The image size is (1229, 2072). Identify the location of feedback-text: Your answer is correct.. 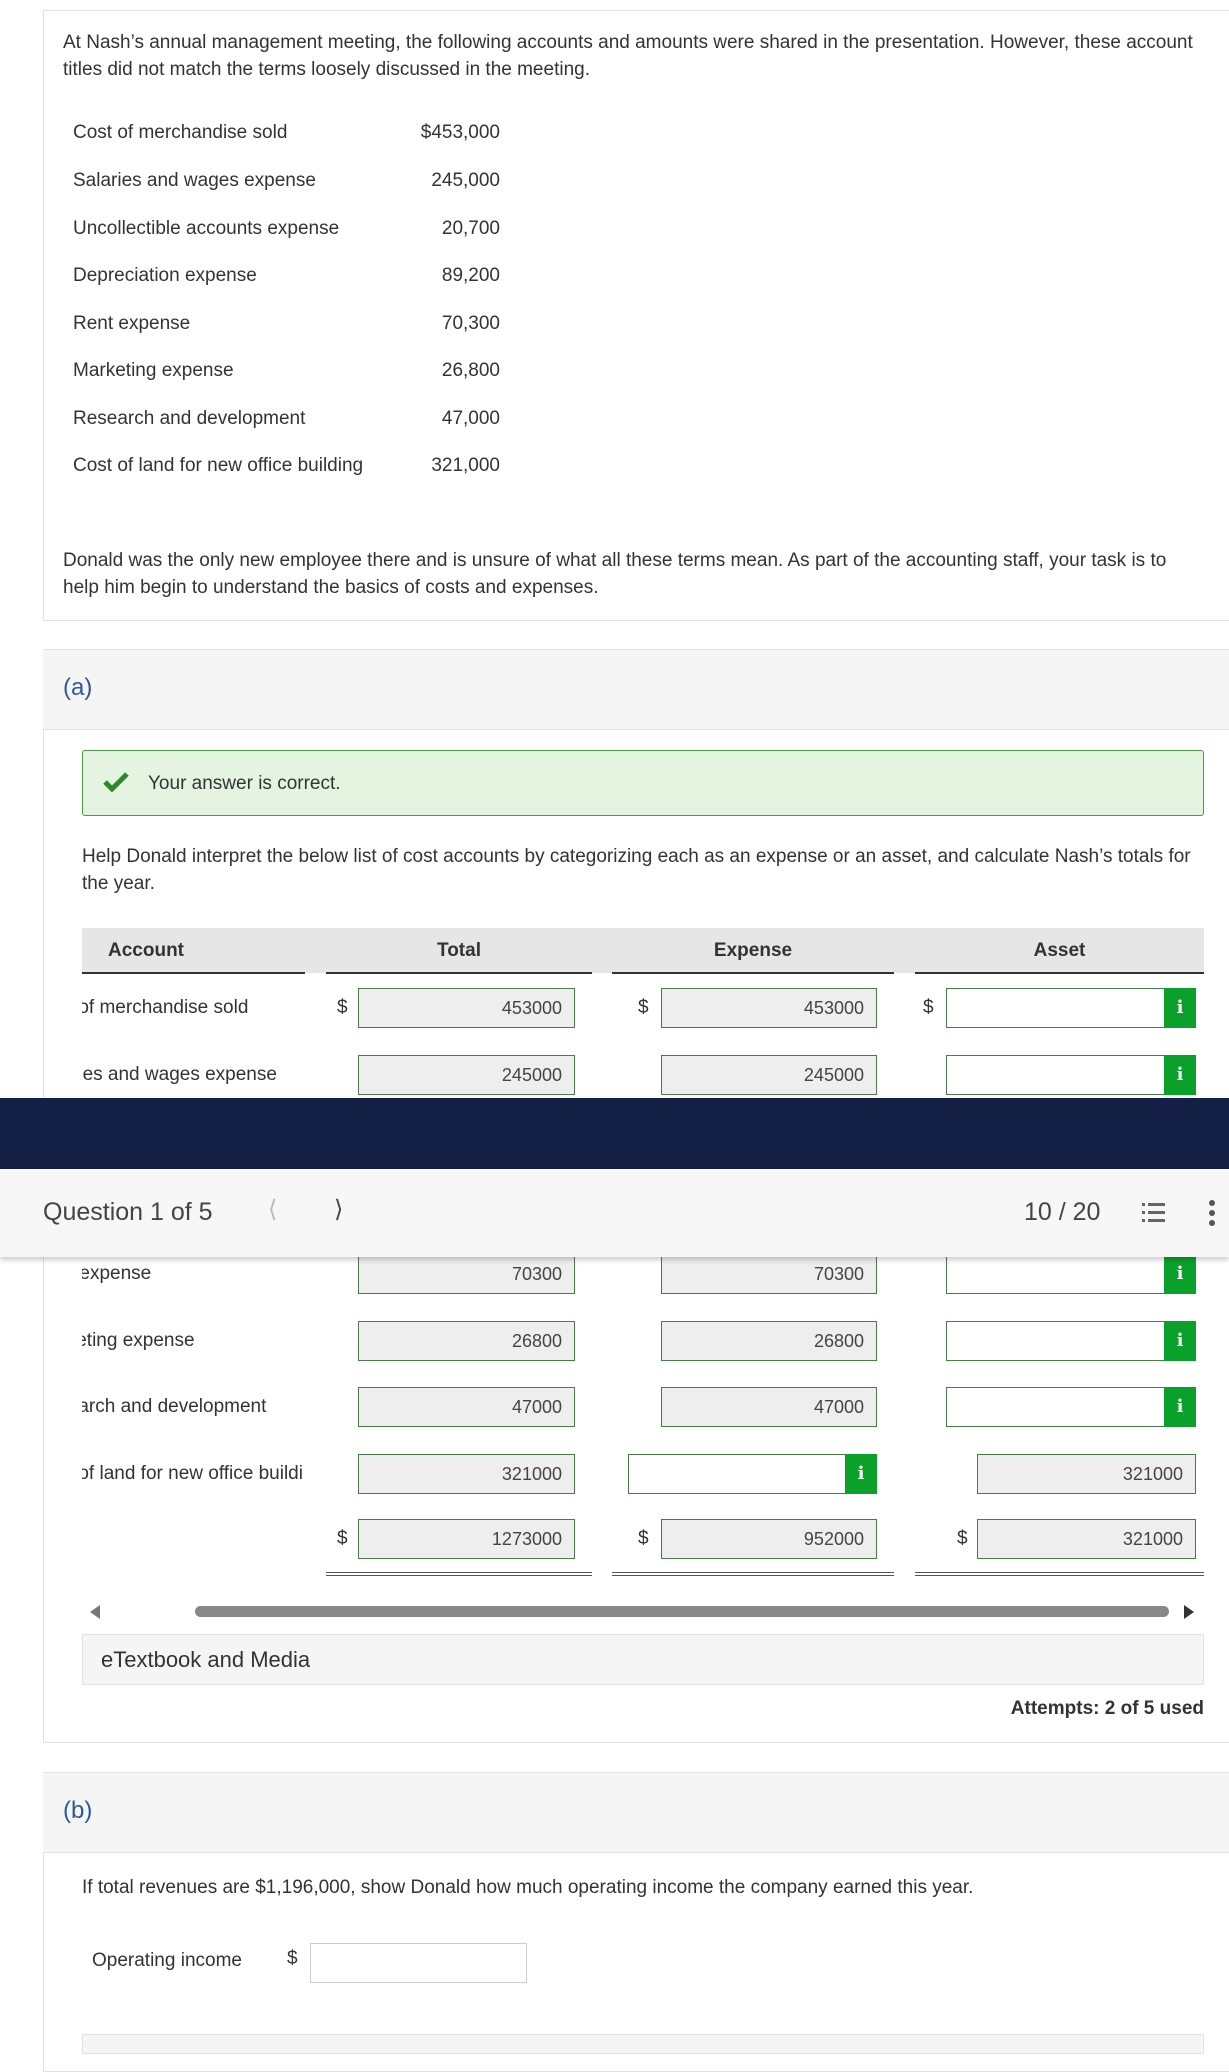
(244, 783).